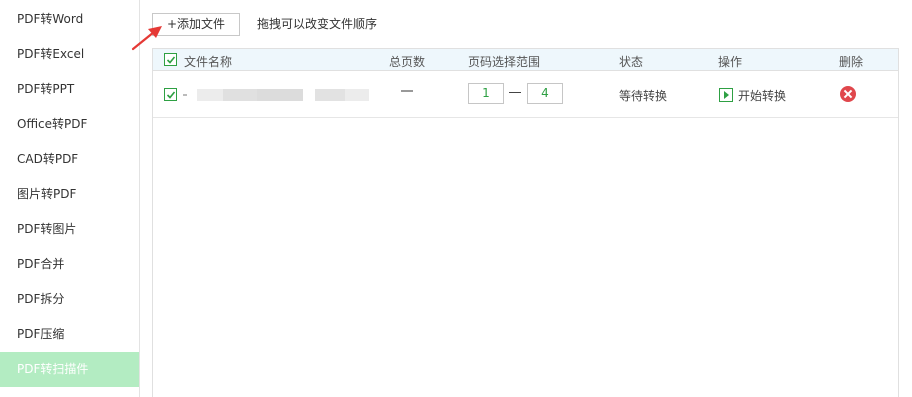 The width and height of the screenshot is (912, 397). I want to click on sidebar-item-label: PDF转扫描件, so click(53, 369).